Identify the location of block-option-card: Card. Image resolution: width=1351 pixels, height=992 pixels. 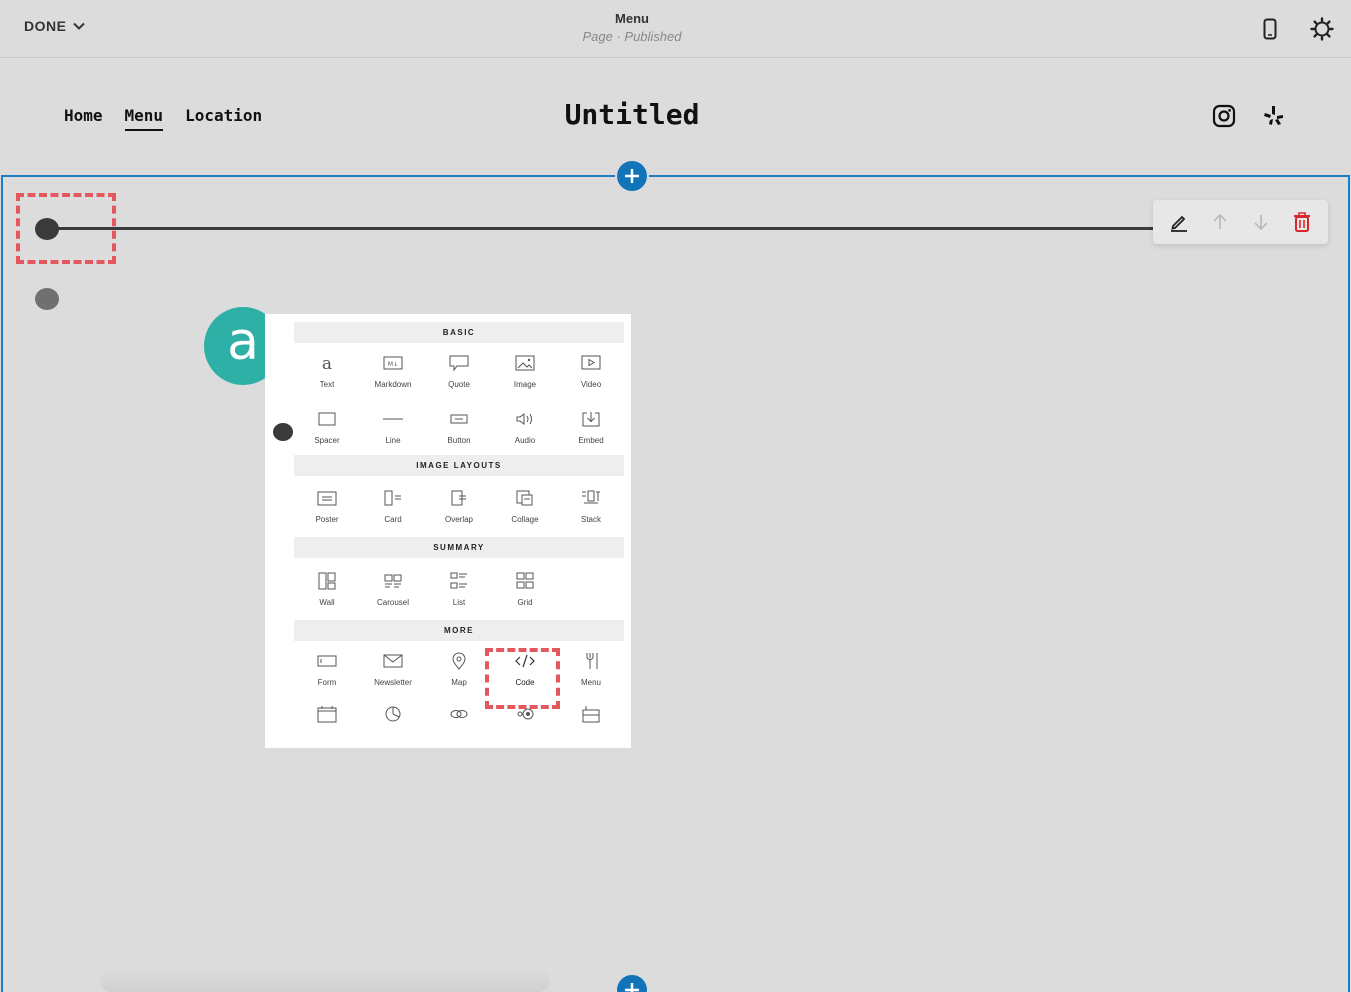
(393, 506).